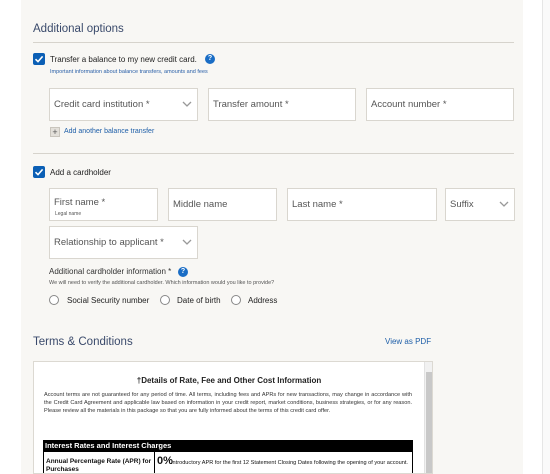  I want to click on first-name-label: First name *, so click(80, 202).